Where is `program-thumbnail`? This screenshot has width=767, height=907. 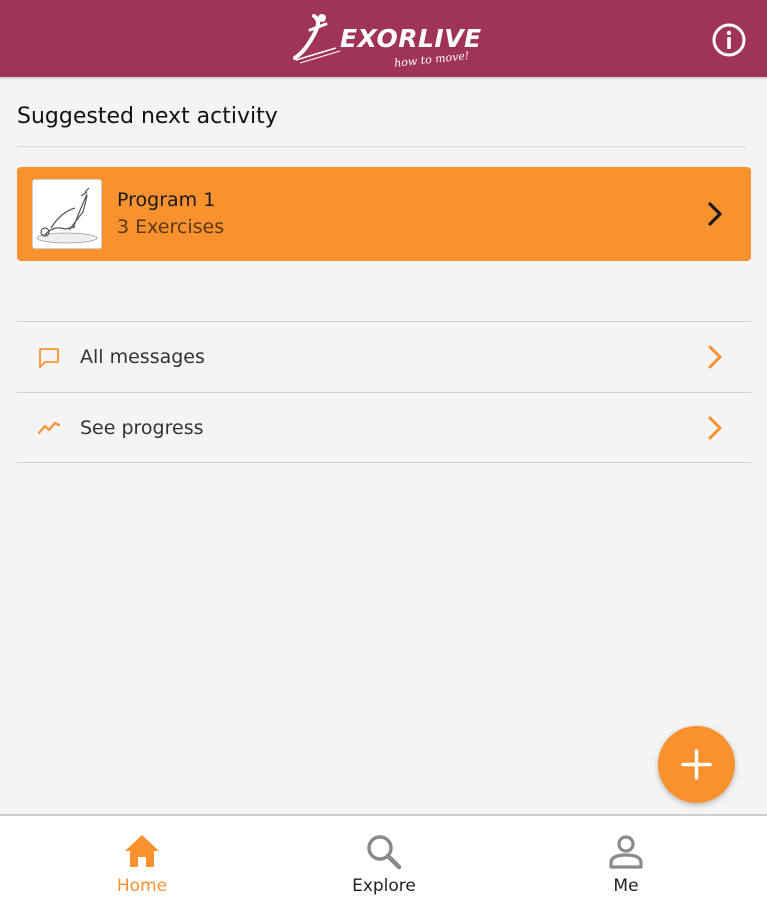 program-thumbnail is located at coordinates (67, 214).